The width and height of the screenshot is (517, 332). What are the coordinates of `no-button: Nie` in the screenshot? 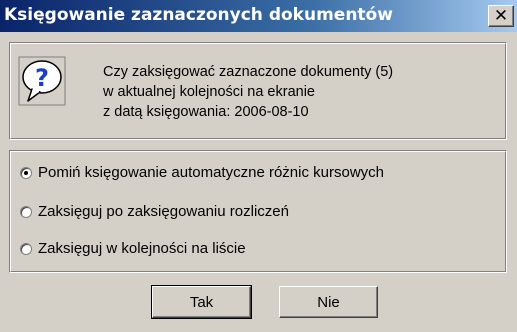 It's located at (328, 302).